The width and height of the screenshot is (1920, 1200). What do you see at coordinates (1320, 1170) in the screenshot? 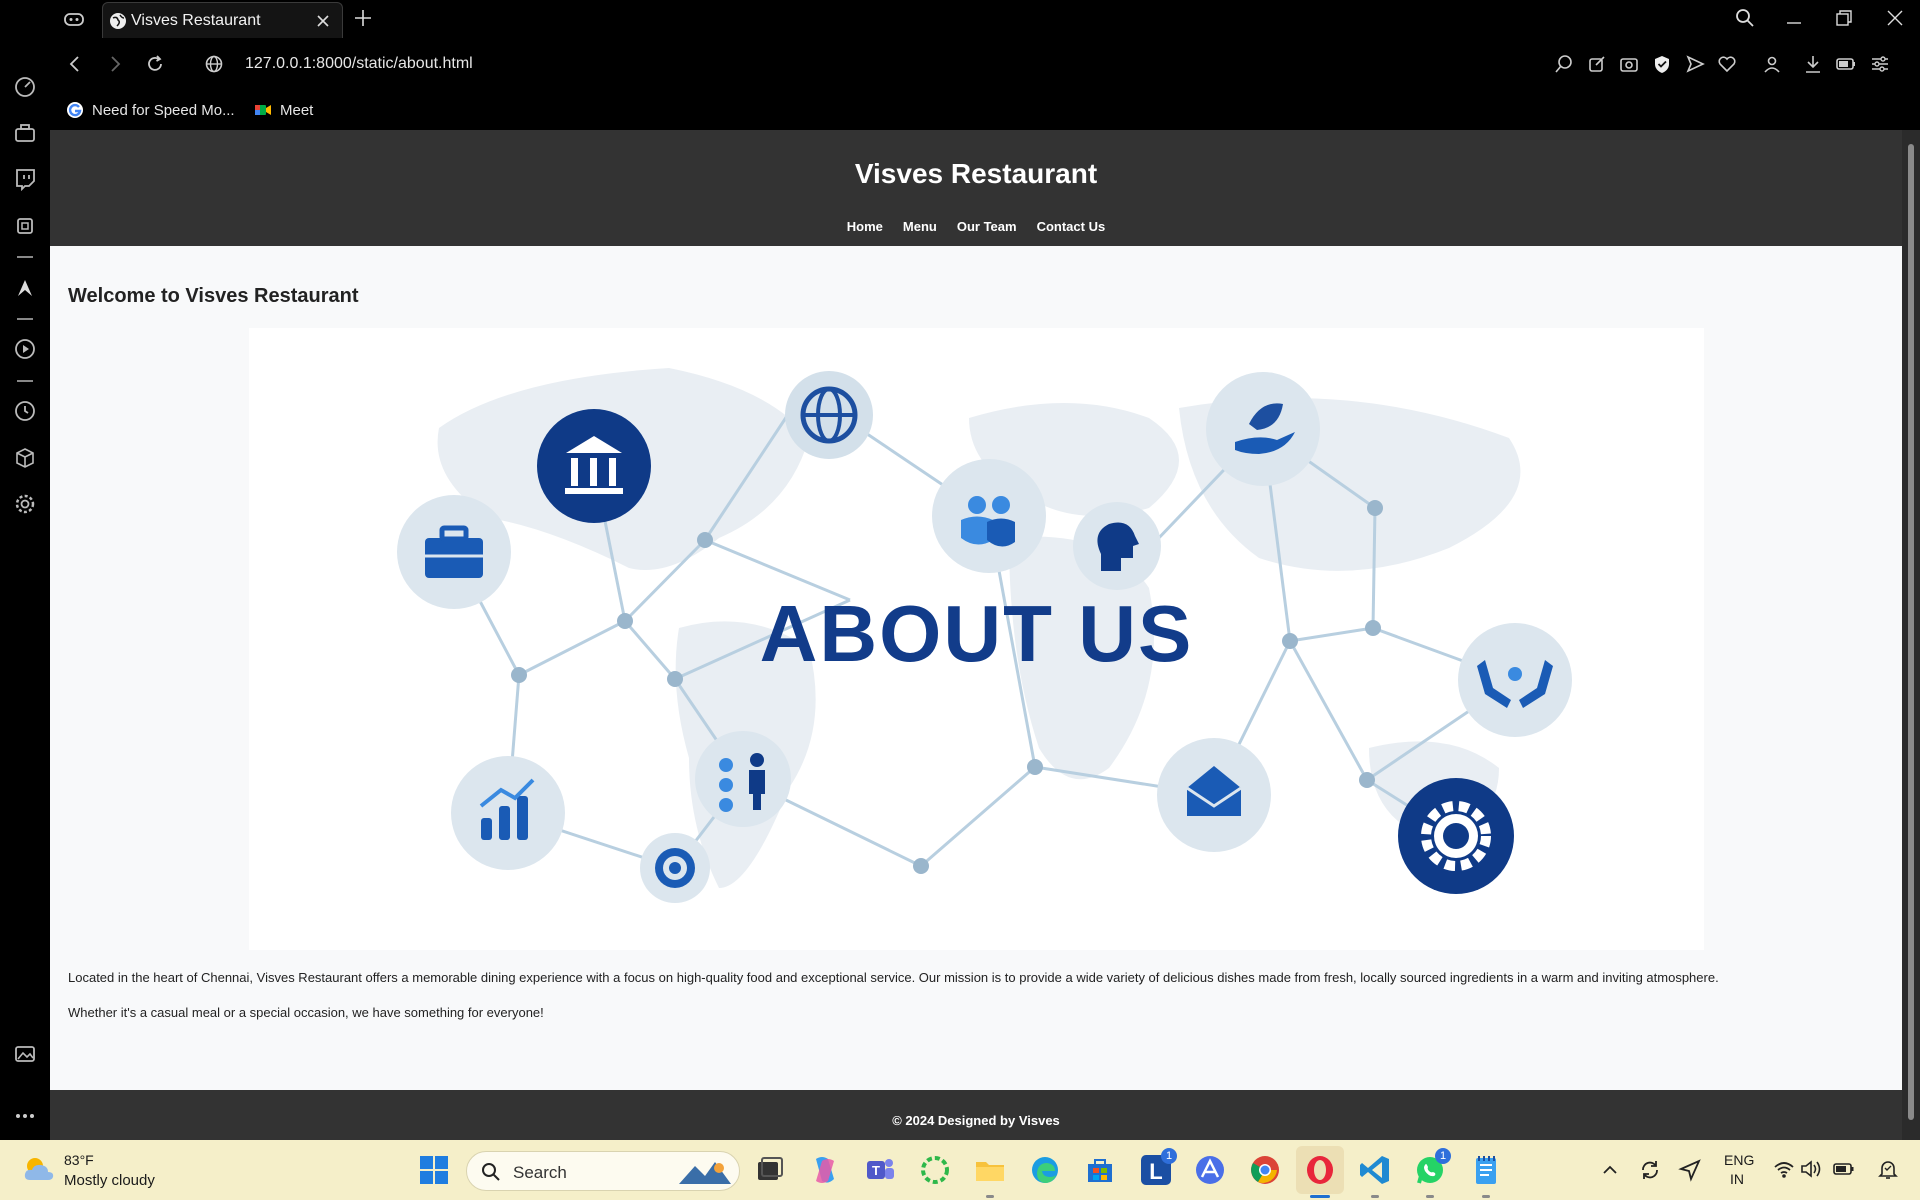
I see `opera-icon` at bounding box center [1320, 1170].